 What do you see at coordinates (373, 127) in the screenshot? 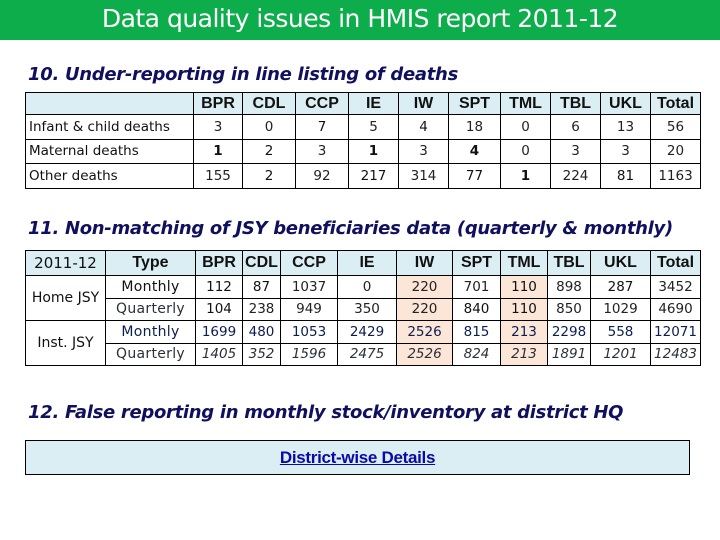
I see `cell: 5` at bounding box center [373, 127].